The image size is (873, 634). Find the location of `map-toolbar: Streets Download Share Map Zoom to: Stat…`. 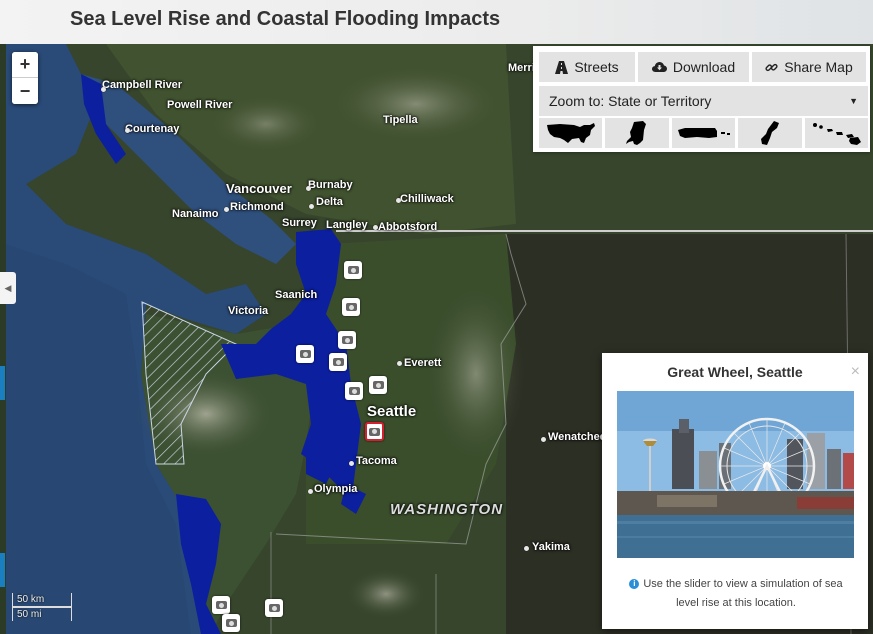

map-toolbar: Streets Download Share Map Zoom to: Stat… is located at coordinates (701, 99).